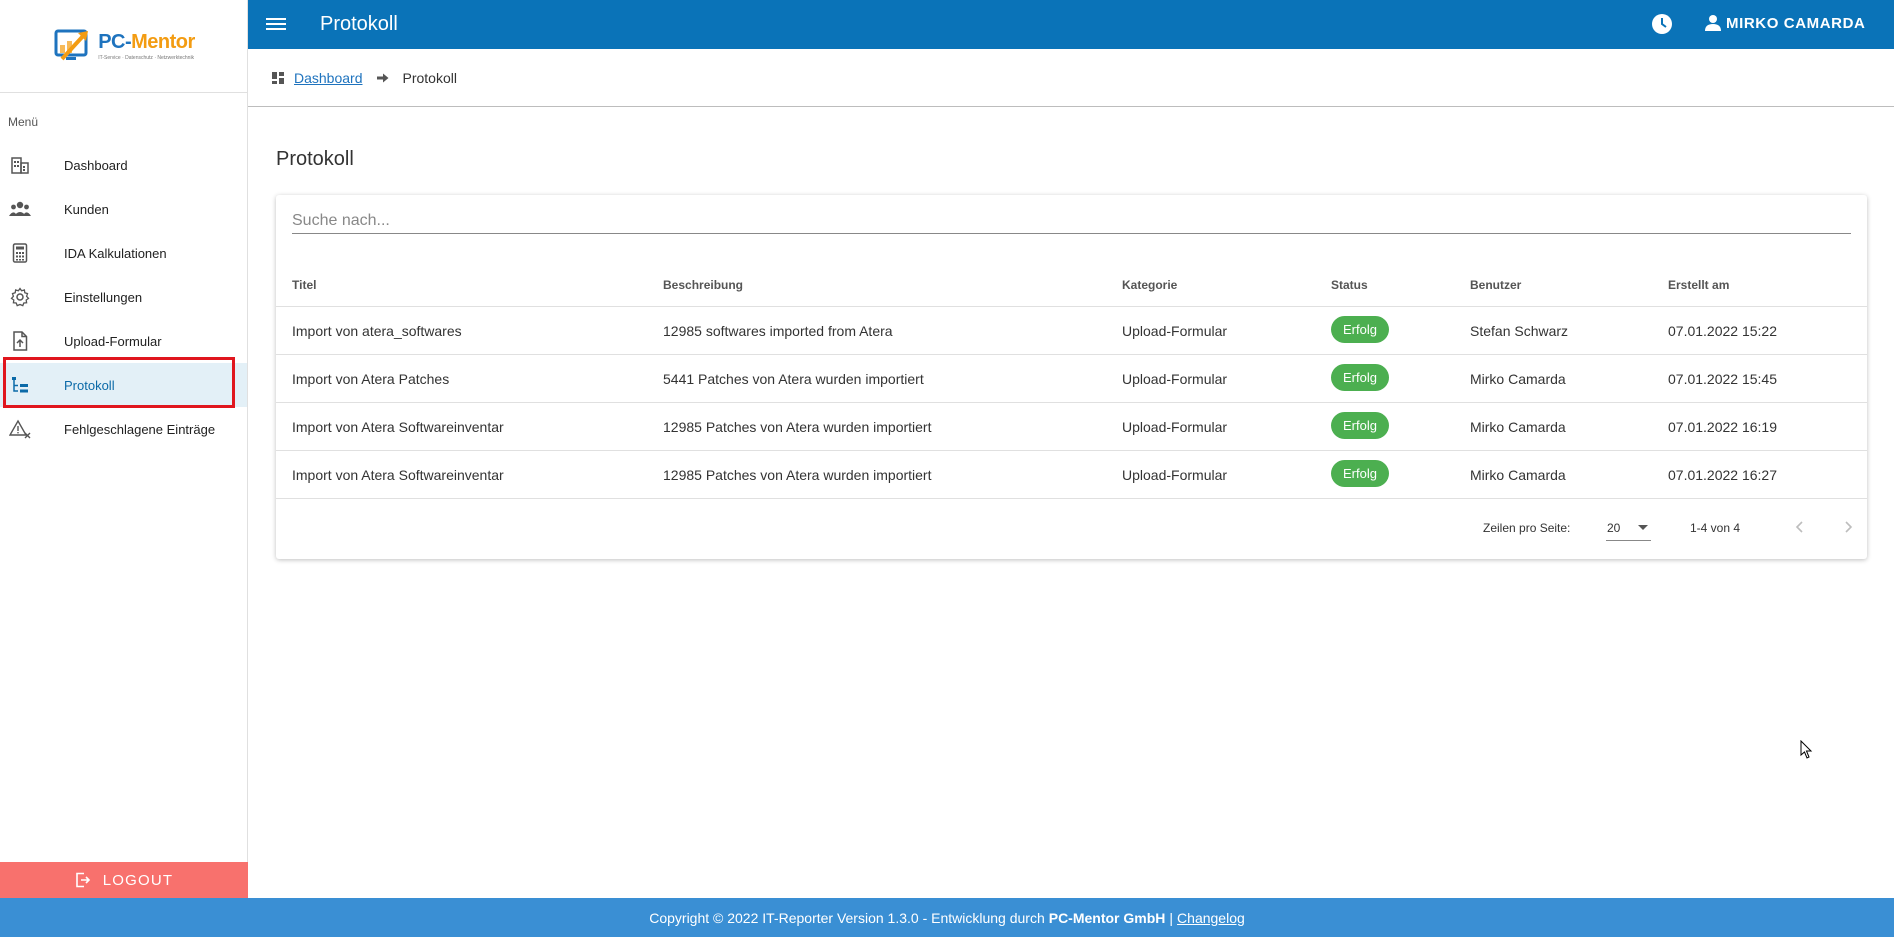  What do you see at coordinates (20, 429) in the screenshot?
I see `warning-x-icon` at bounding box center [20, 429].